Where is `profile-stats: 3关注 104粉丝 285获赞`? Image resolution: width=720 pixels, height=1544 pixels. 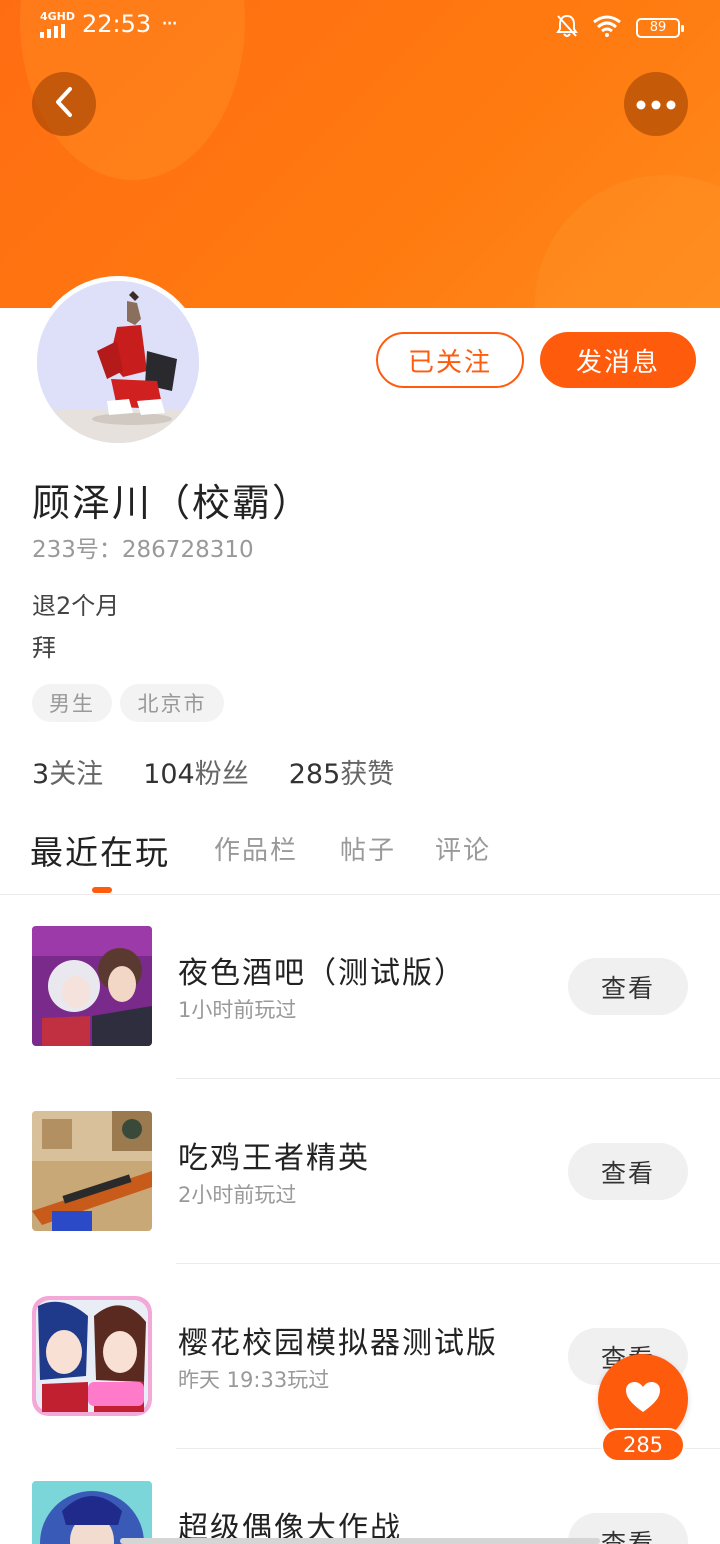 profile-stats: 3关注 104粉丝 285获赞 is located at coordinates (213, 771).